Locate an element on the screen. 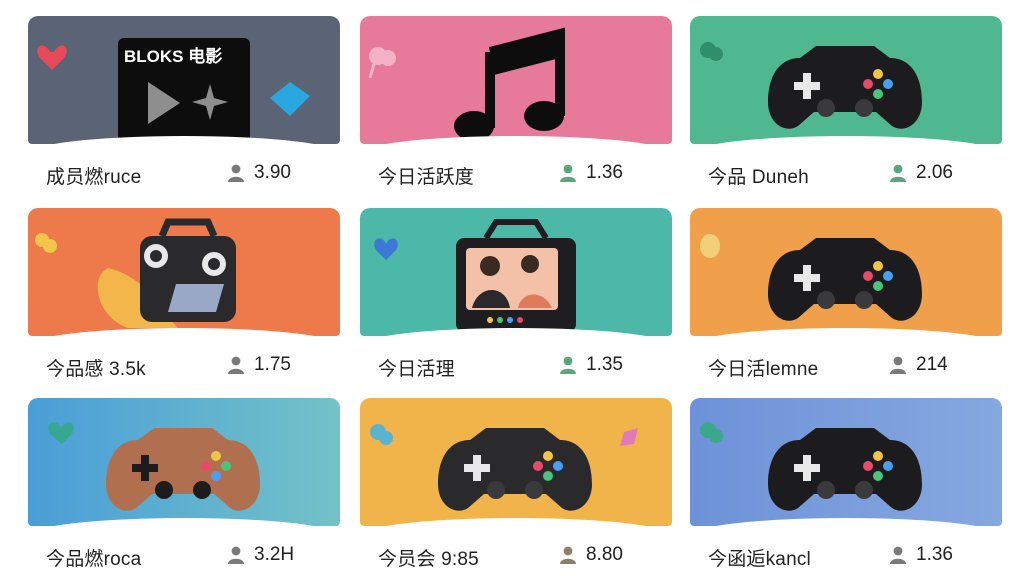  card-title: 今员会 9:85 is located at coordinates (428, 559).